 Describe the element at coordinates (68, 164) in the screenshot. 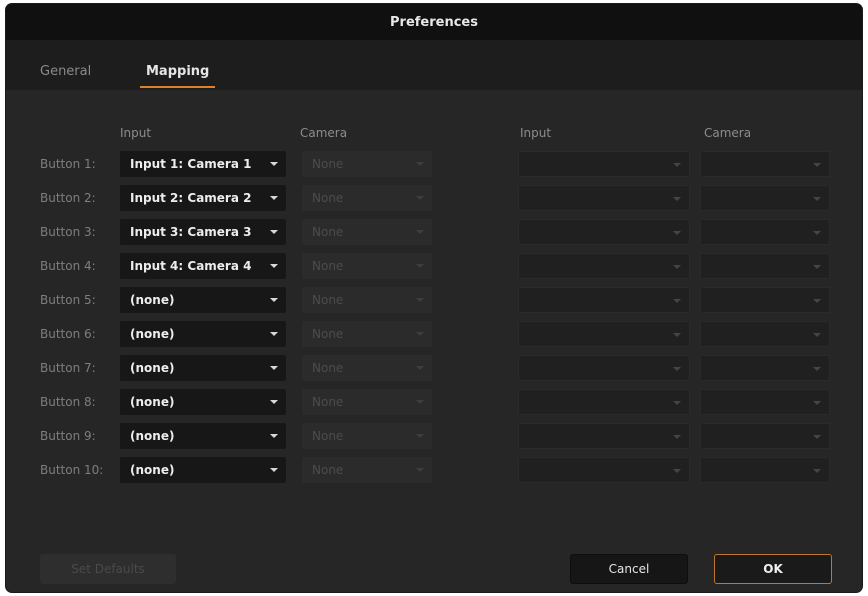

I see `button-1-label: Button 1:` at that location.